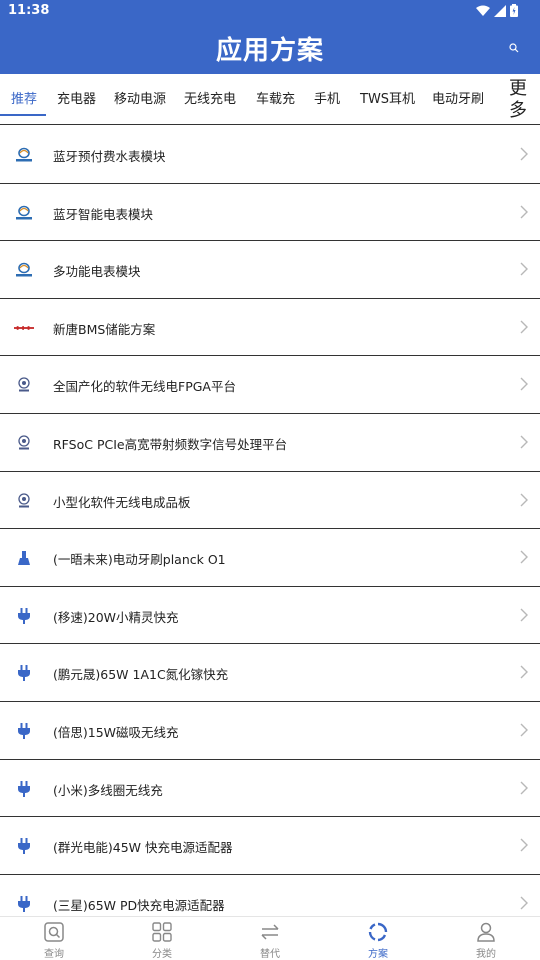 The height and width of the screenshot is (960, 540). Describe the element at coordinates (486, 954) in the screenshot. I see `nav-label: 我的` at that location.